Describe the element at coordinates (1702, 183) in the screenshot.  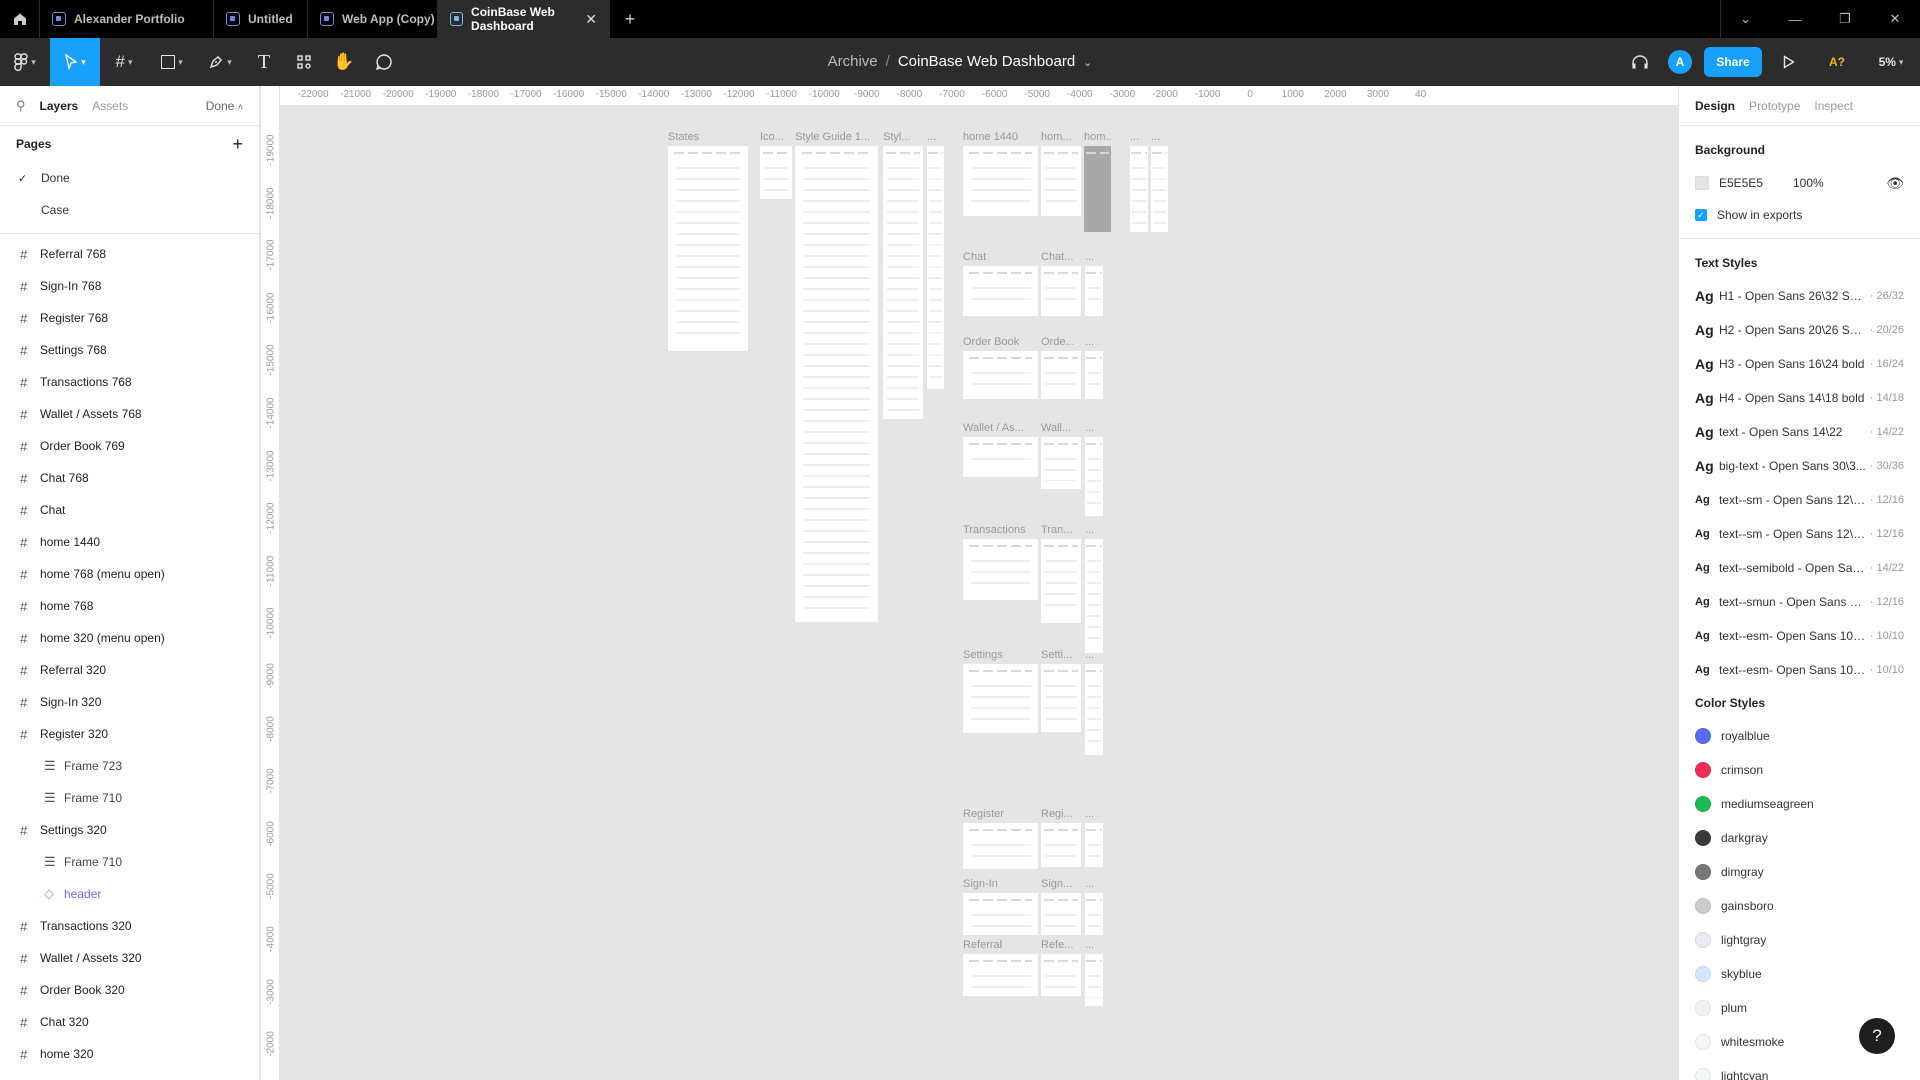
I see `background-swatch` at that location.